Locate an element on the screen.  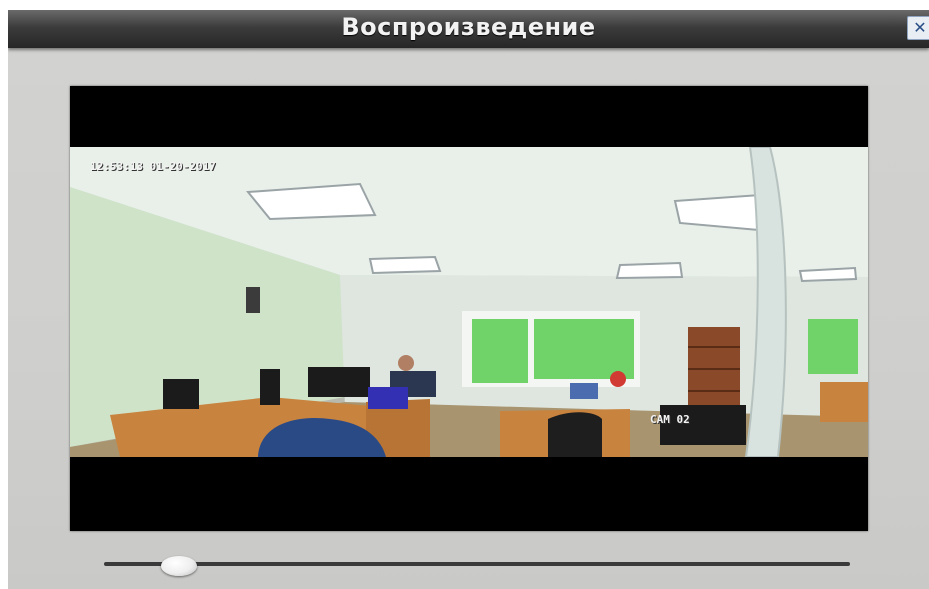
close-button: ✕ is located at coordinates (918, 28).